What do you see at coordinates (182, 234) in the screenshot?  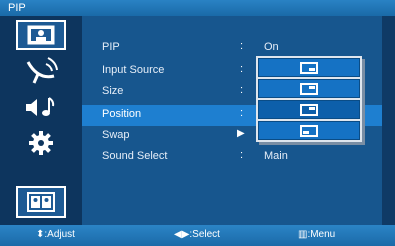 I see `left-right-icon: ◀▶` at bounding box center [182, 234].